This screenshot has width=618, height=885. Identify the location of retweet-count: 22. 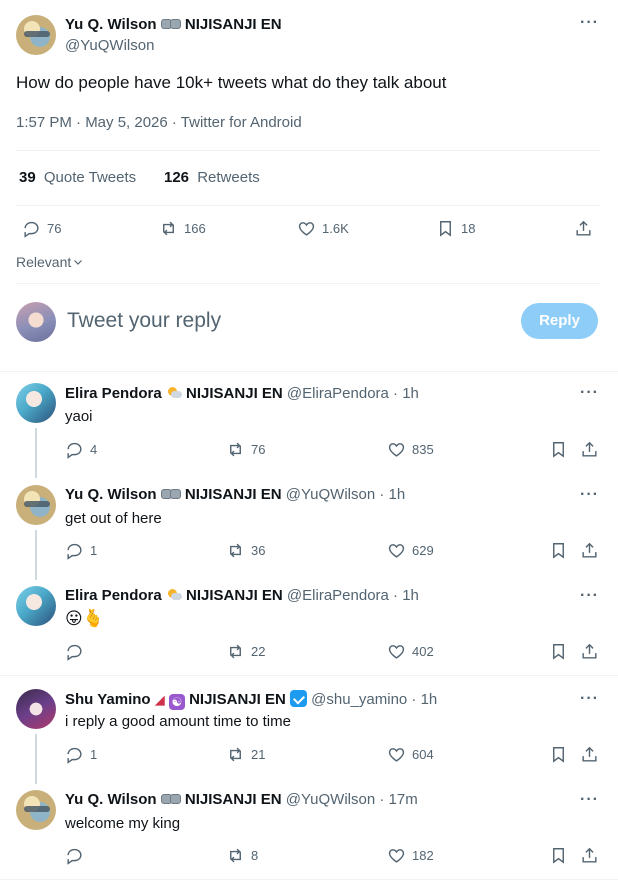
(258, 651).